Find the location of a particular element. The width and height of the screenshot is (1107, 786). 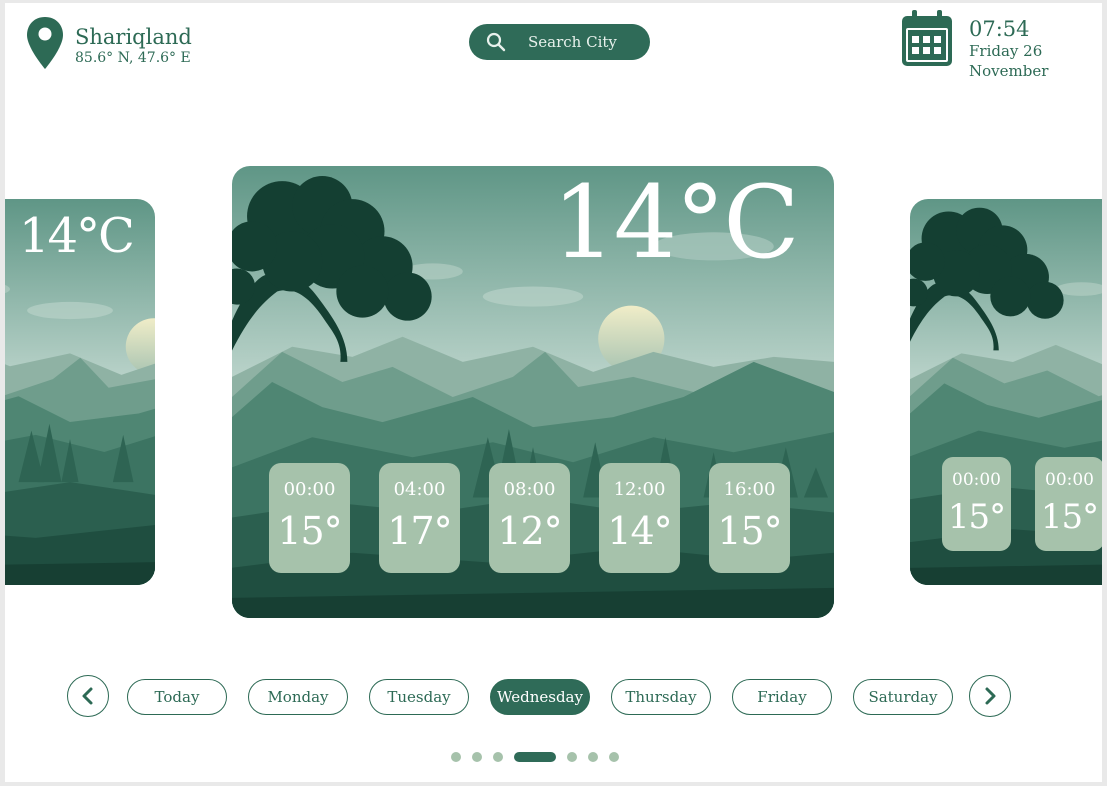

location-block: Shariqland 85.6° N, 47.6° E is located at coordinates (108, 43).